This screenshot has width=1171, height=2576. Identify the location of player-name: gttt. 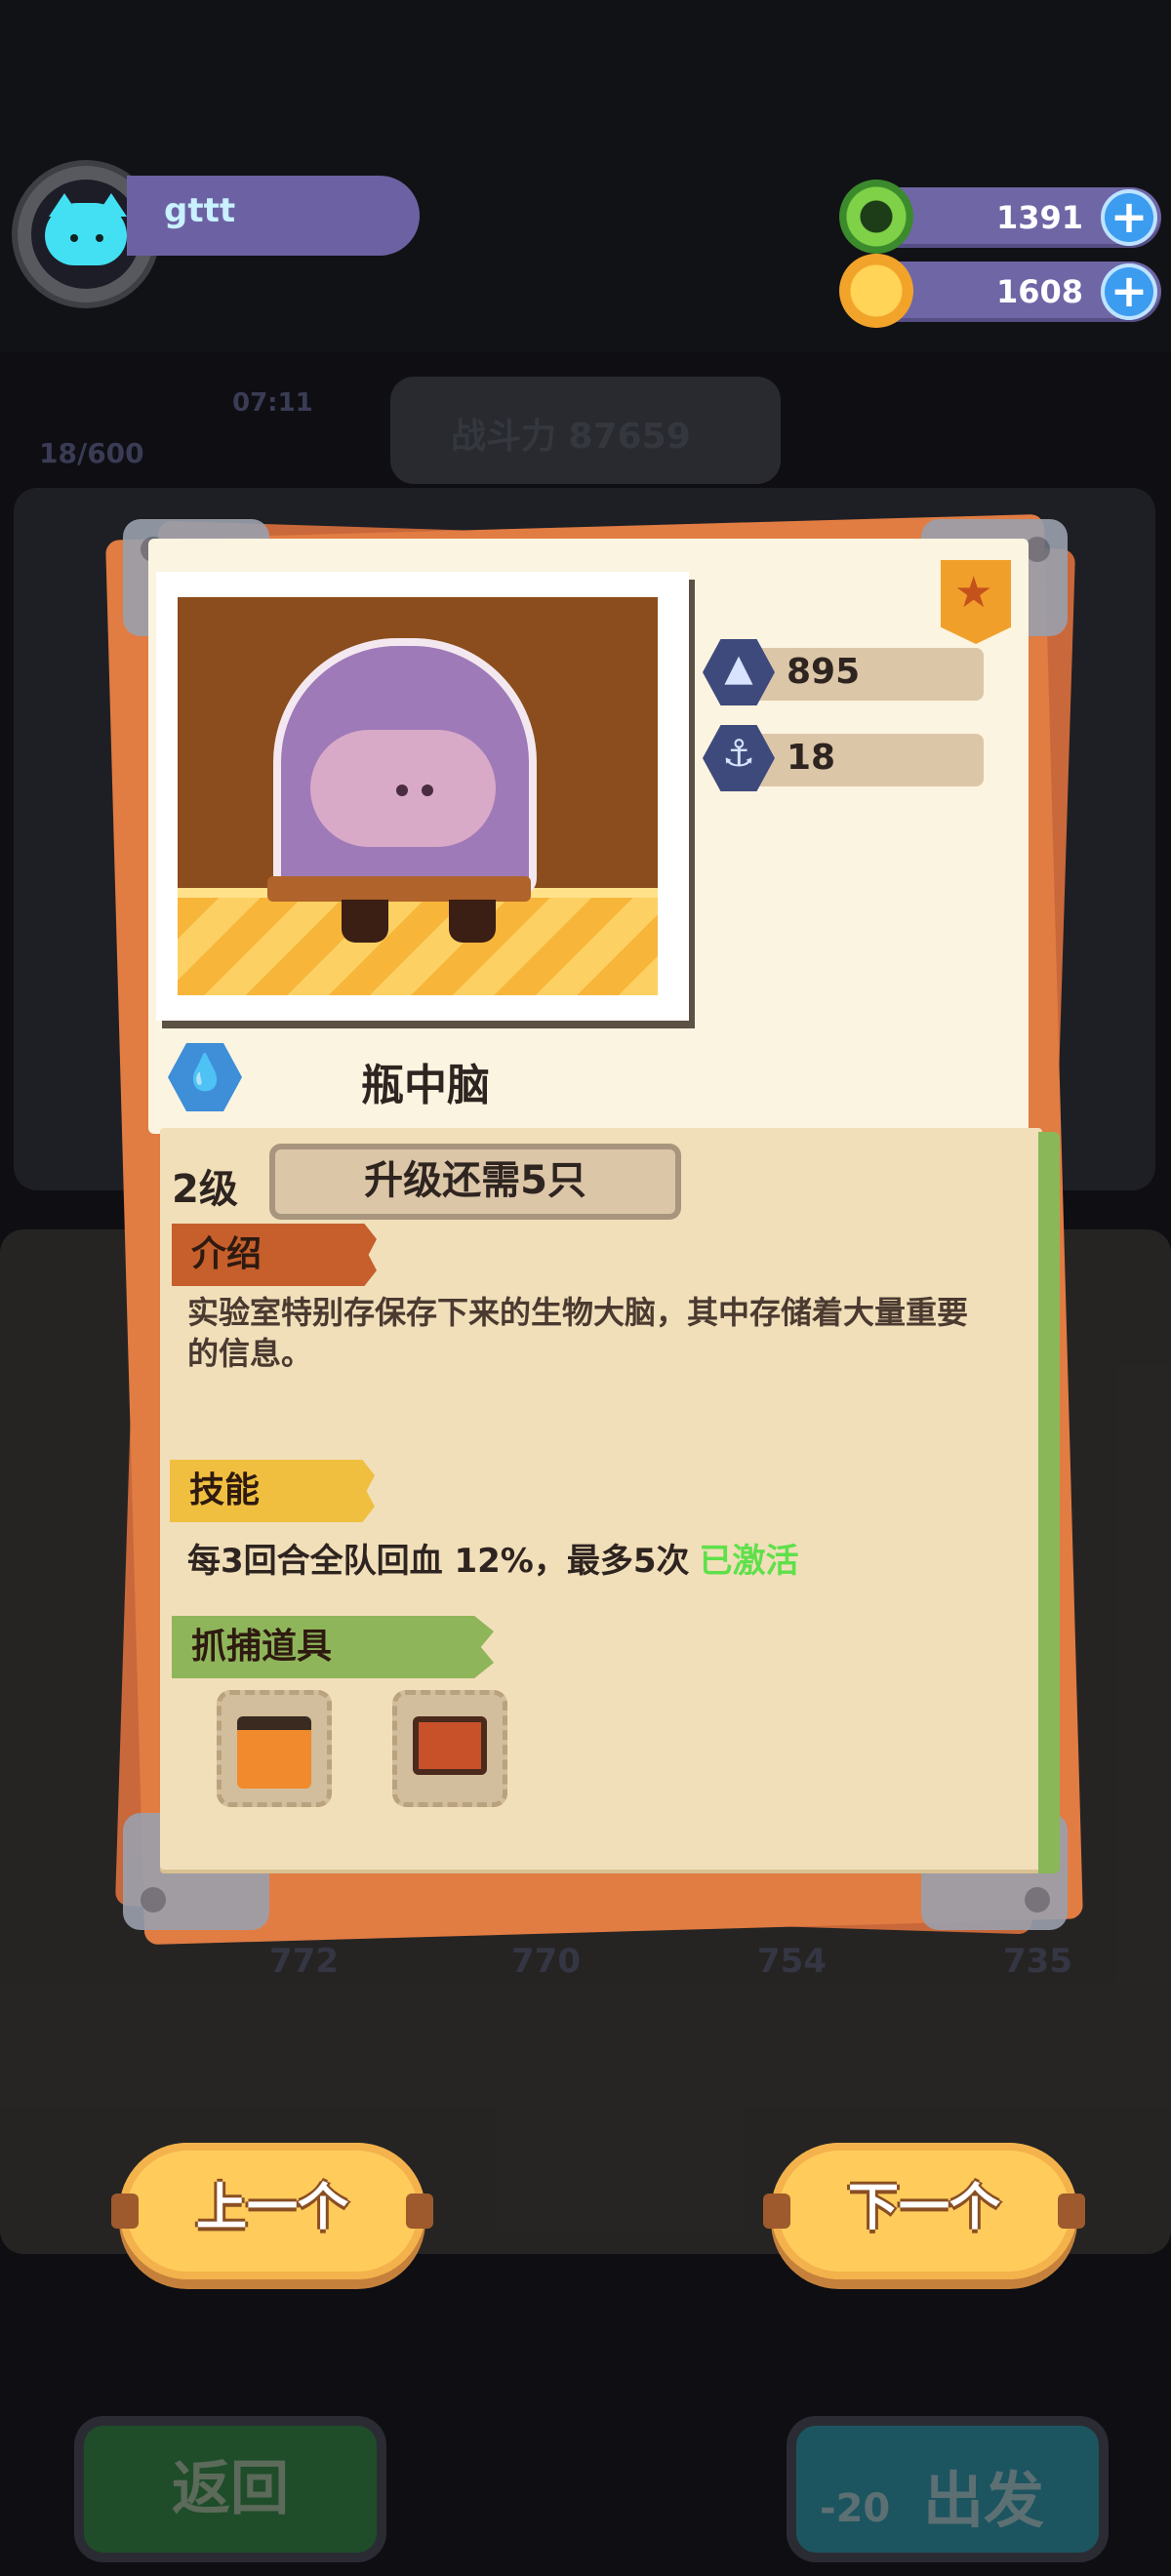
(200, 210).